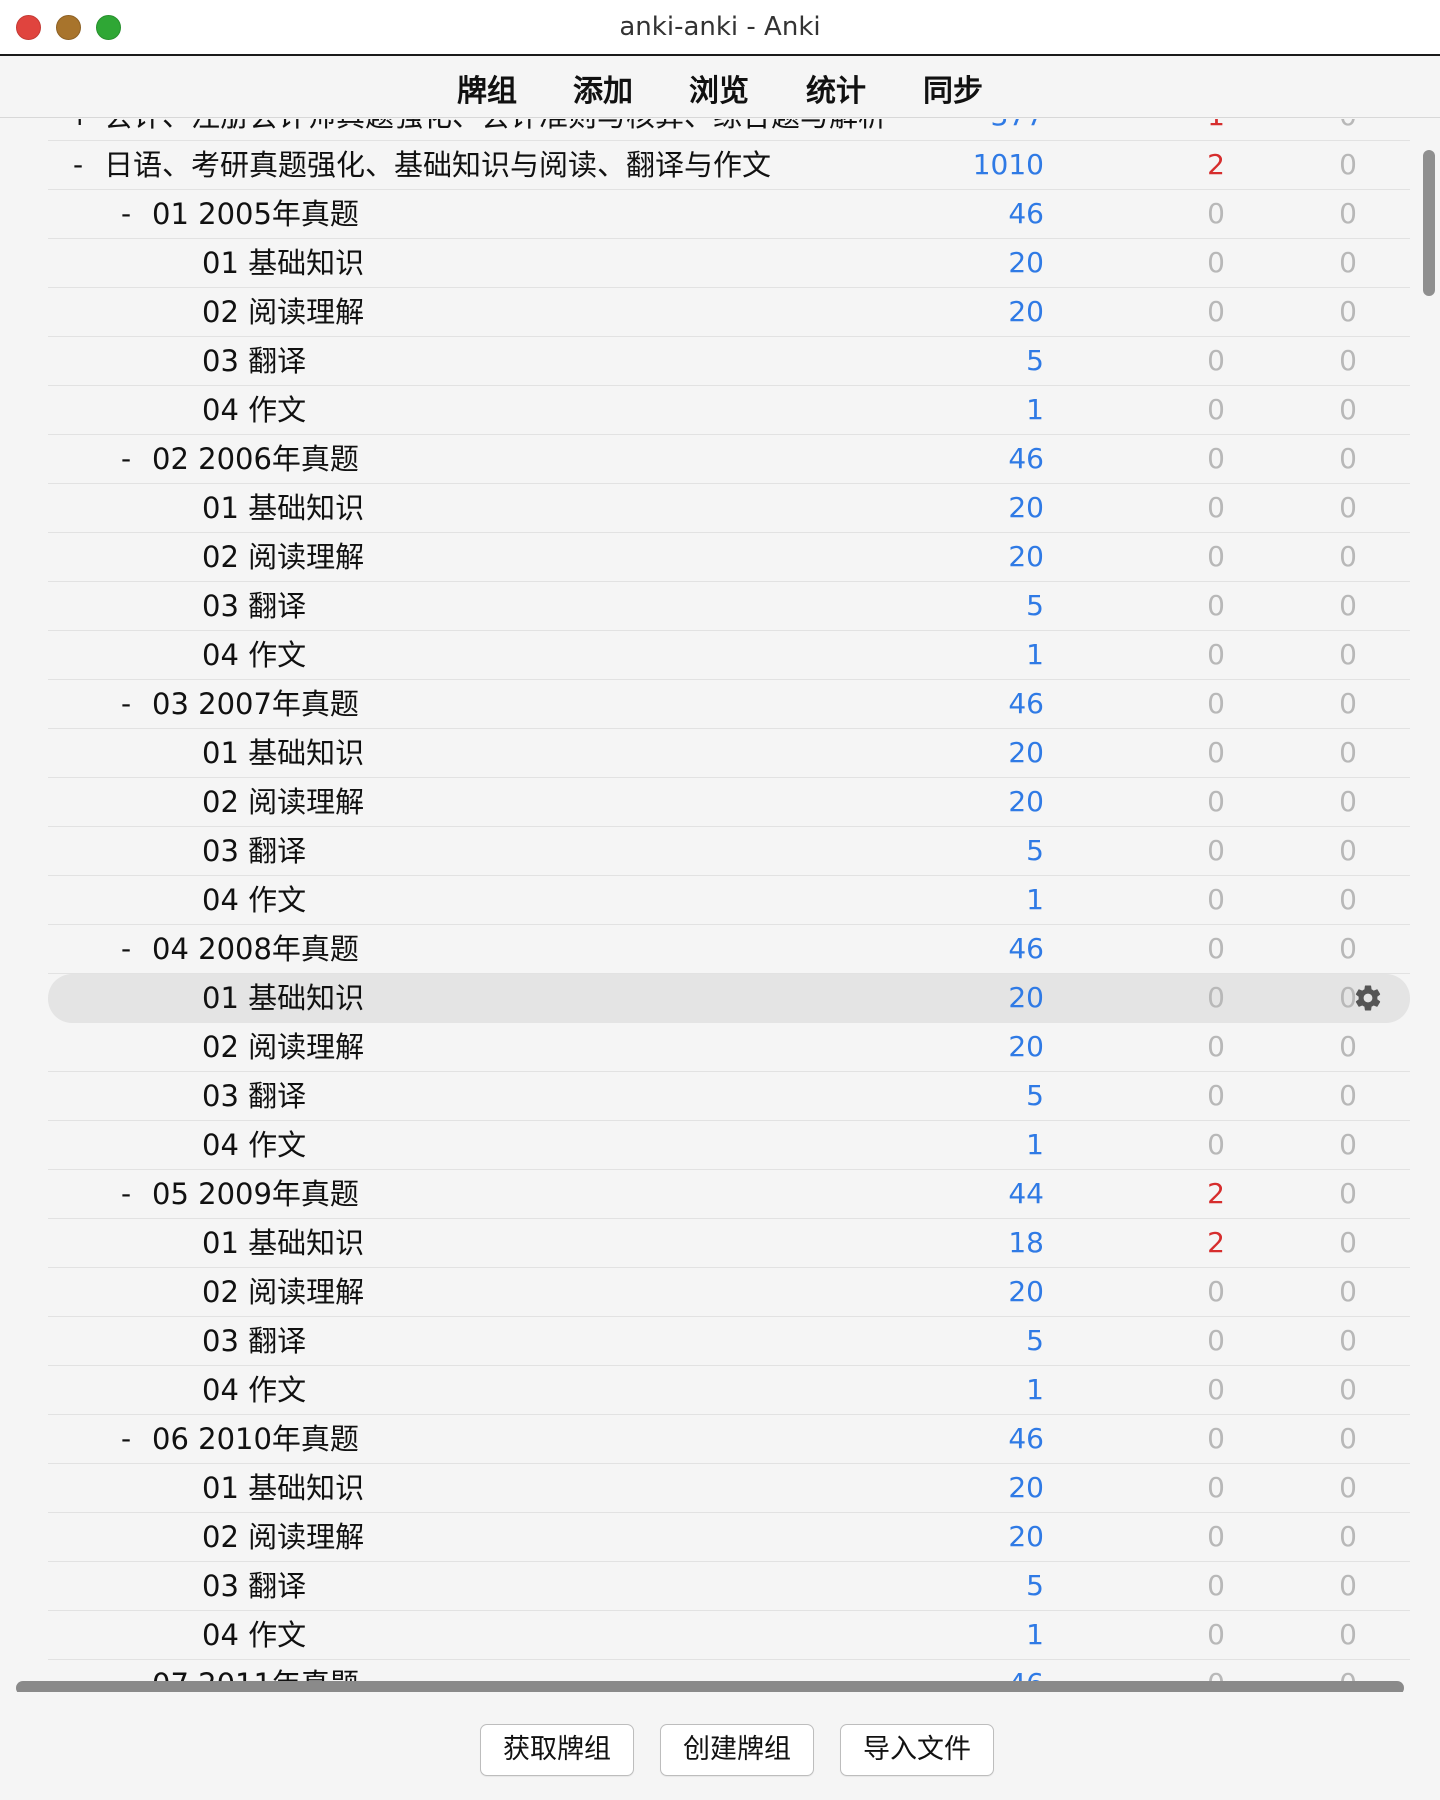  I want to click on deck-row: -05 2009年真题 44 2 0, so click(729, 1194).